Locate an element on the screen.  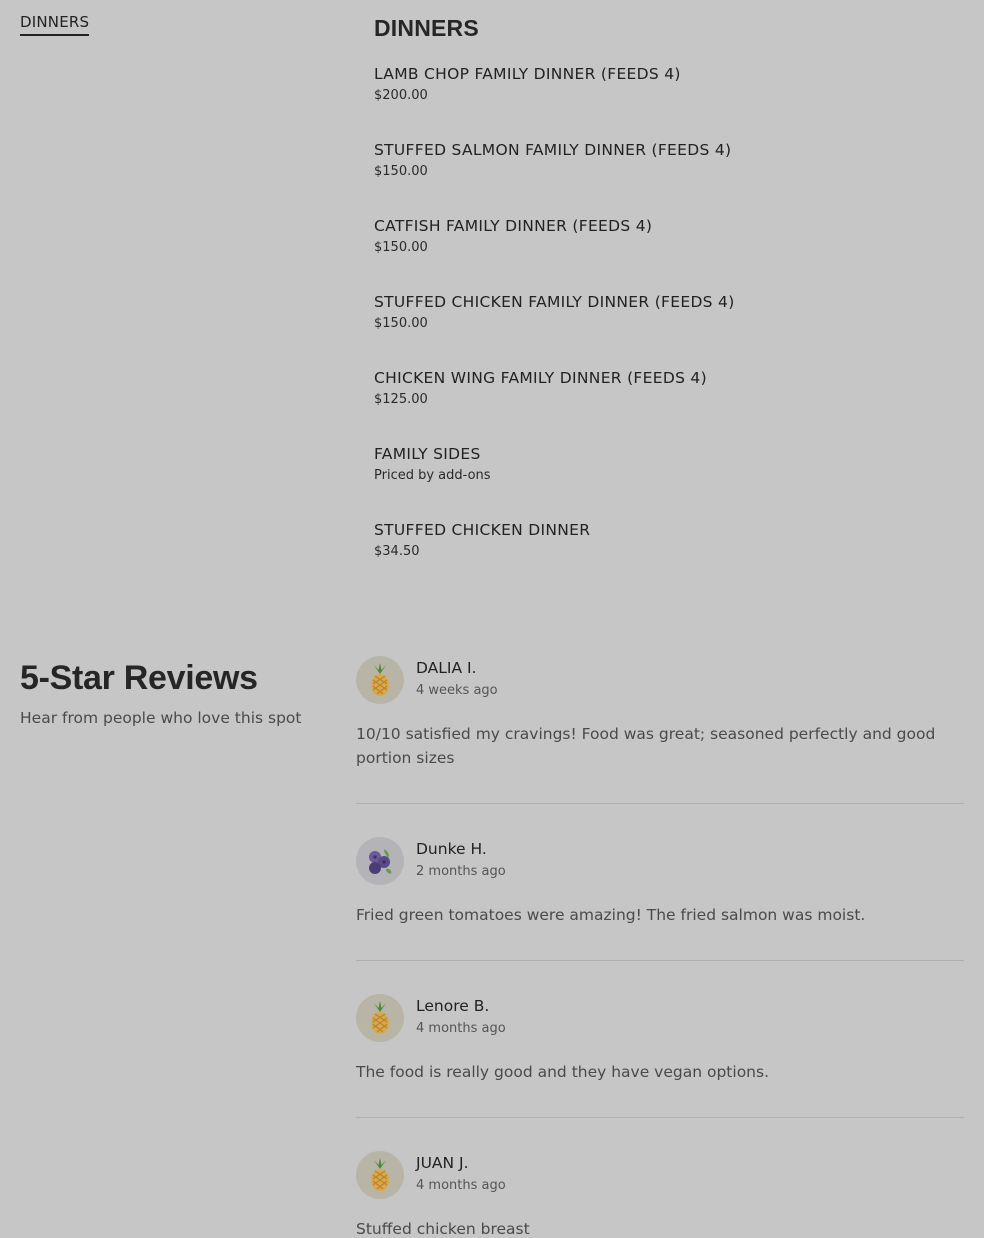
reviews-title: 5-Star Reviews is located at coordinates (139, 678).